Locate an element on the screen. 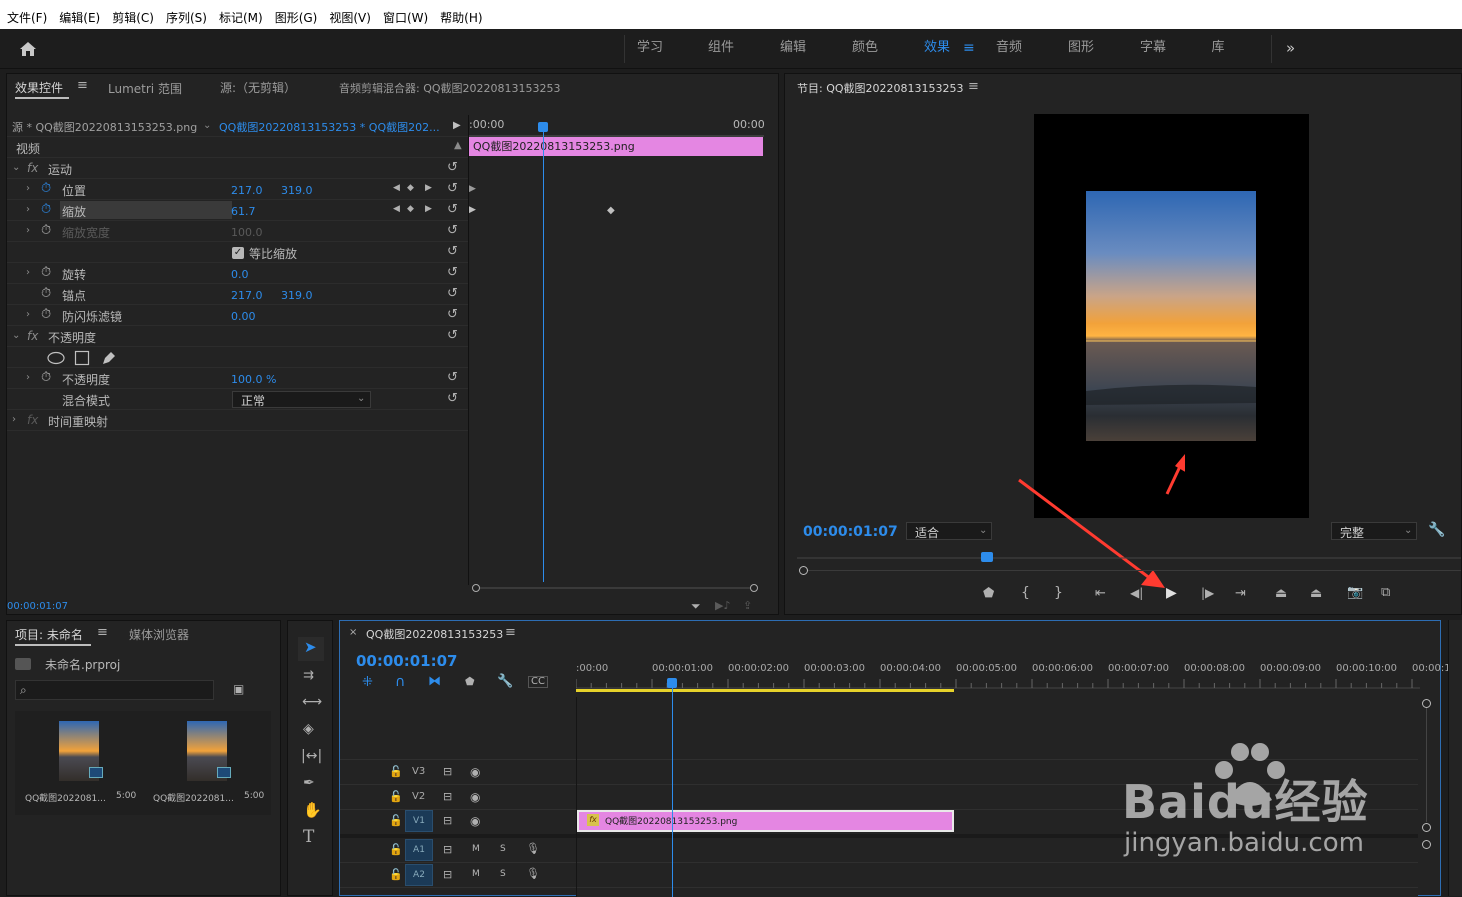  anchor-y: 319.0 is located at coordinates (297, 295).